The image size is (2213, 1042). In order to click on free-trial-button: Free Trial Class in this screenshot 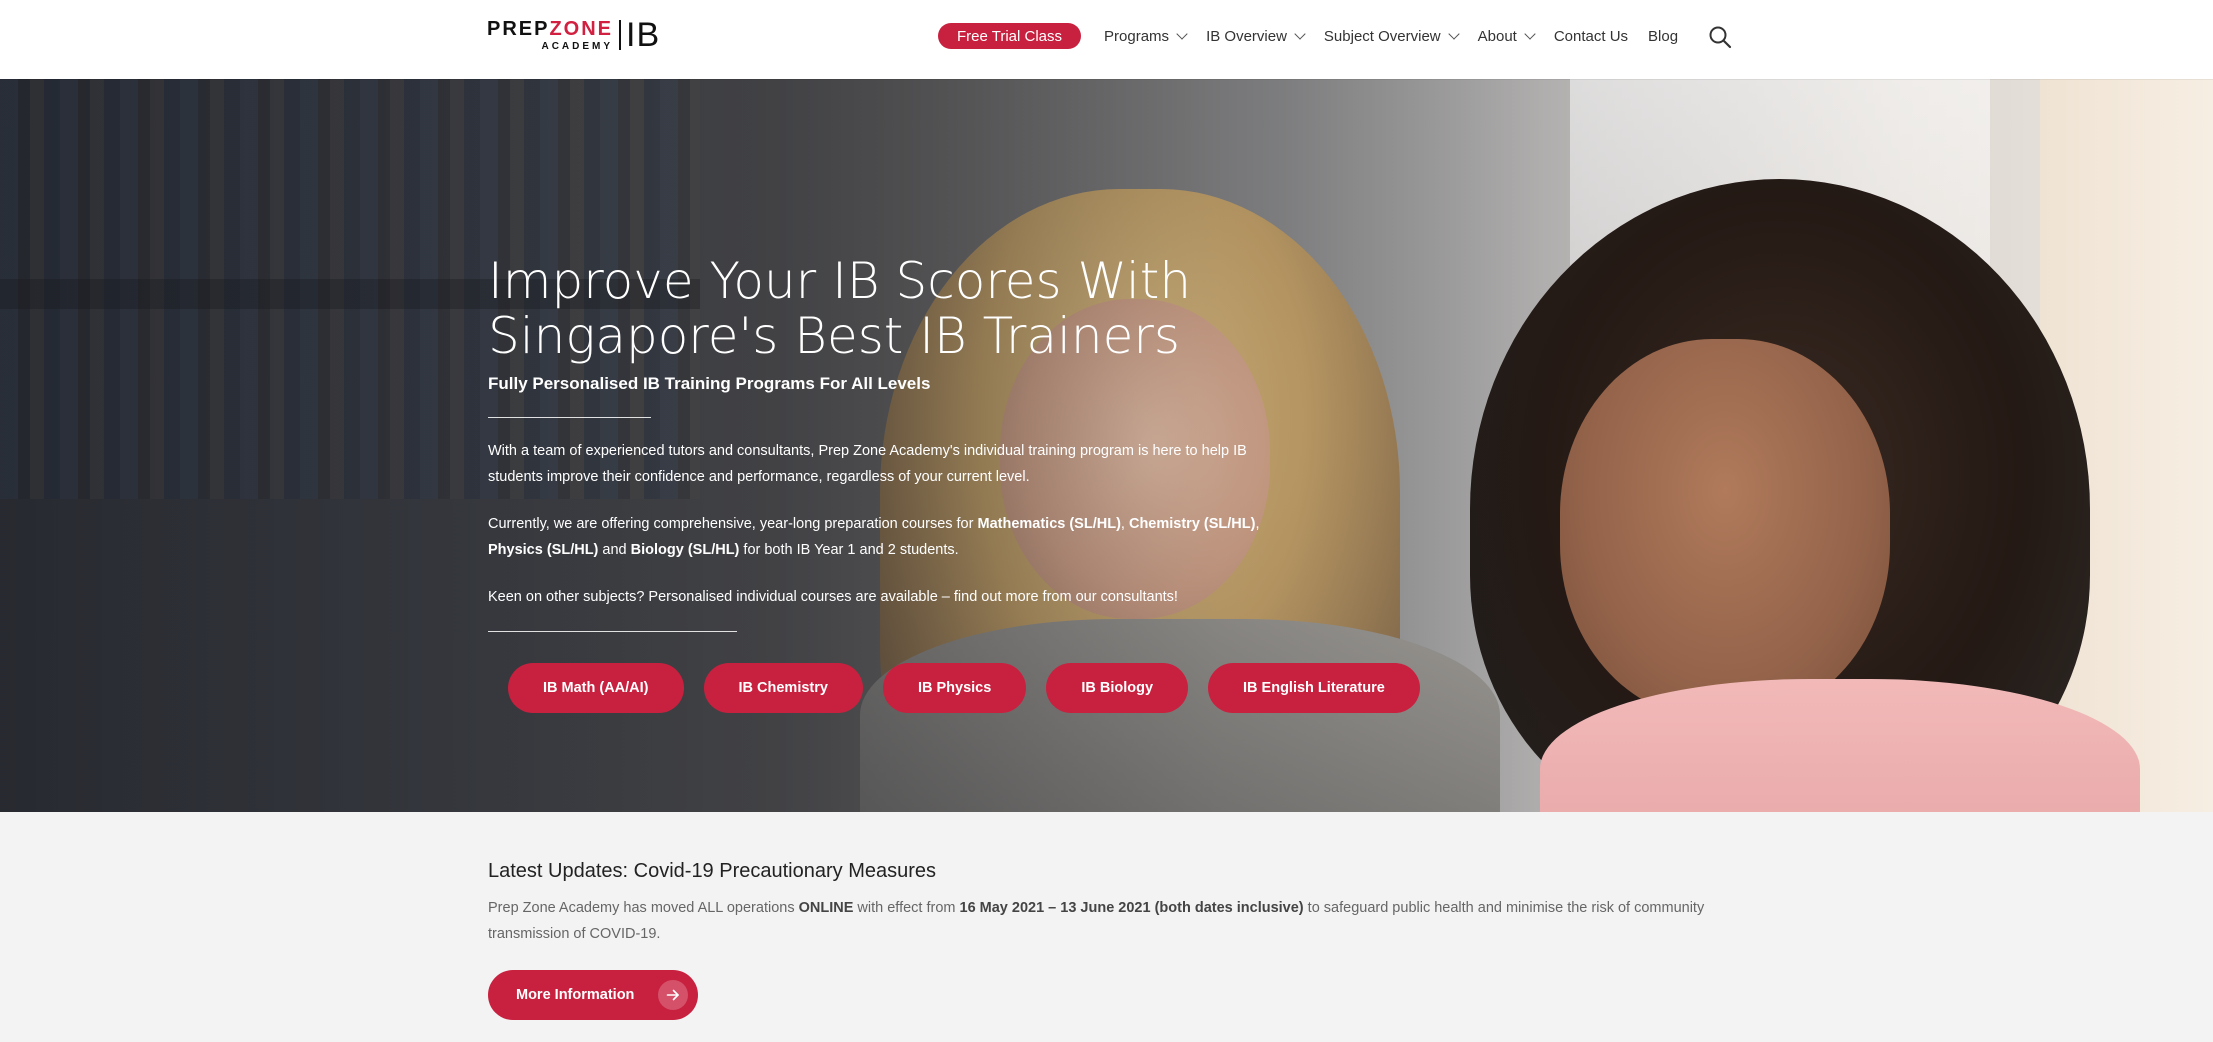, I will do `click(1010, 36)`.